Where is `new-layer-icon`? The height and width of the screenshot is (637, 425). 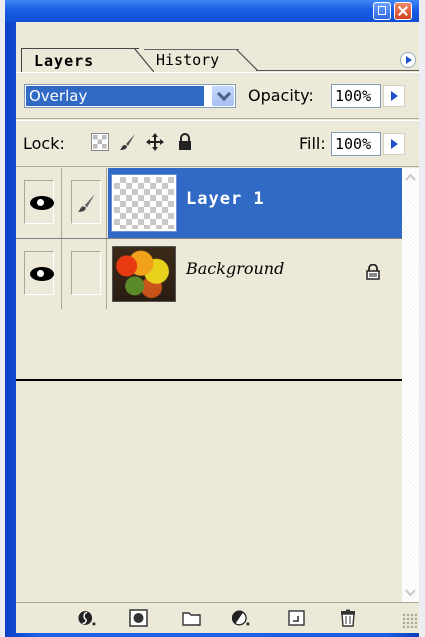
new-layer-icon is located at coordinates (297, 618).